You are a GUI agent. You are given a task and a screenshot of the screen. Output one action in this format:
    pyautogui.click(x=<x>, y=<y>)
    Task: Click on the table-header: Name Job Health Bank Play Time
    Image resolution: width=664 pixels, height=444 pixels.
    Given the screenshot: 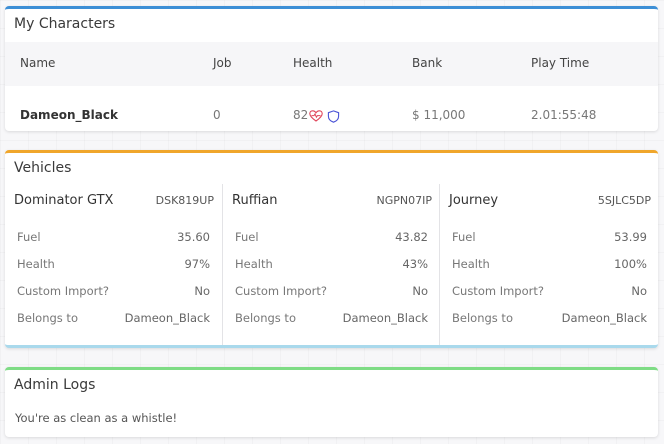 What is the action you would take?
    pyautogui.click(x=331, y=64)
    